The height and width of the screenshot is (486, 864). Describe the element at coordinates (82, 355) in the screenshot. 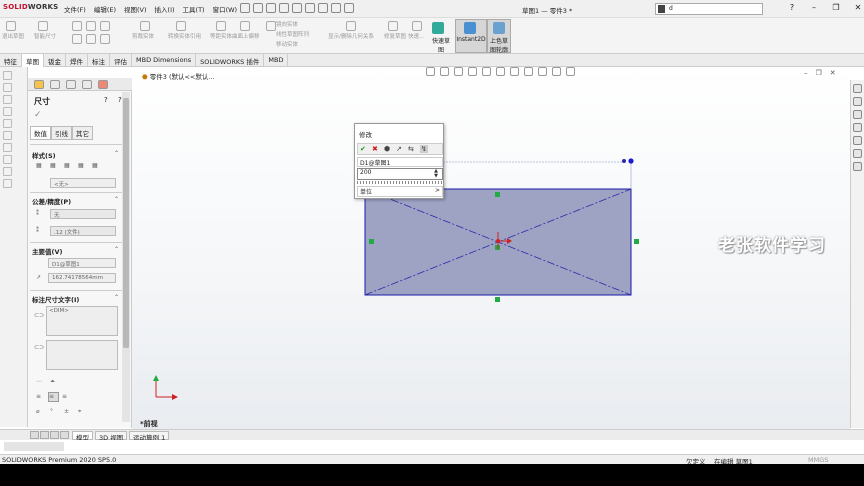

I see `dimension-text-box-lower` at that location.